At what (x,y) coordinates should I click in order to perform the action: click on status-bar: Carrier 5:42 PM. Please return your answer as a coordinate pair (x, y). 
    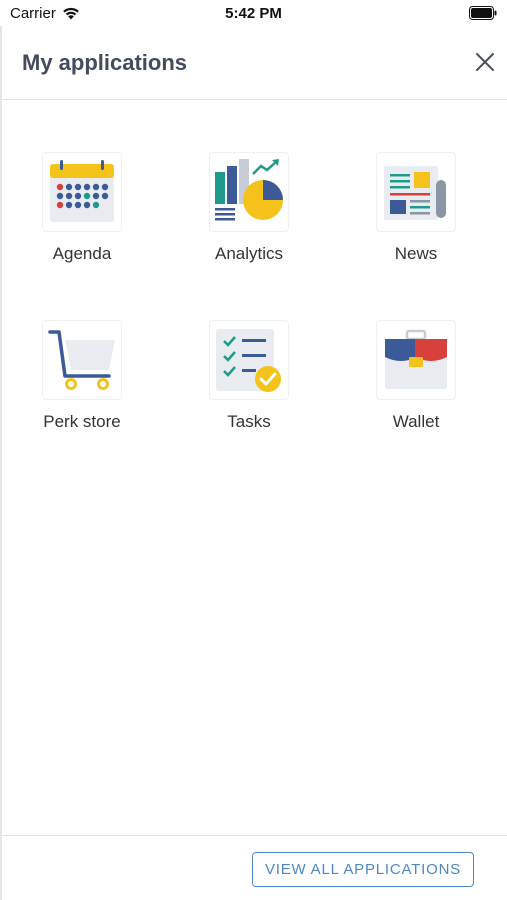
    Looking at the image, I should click on (253, 14).